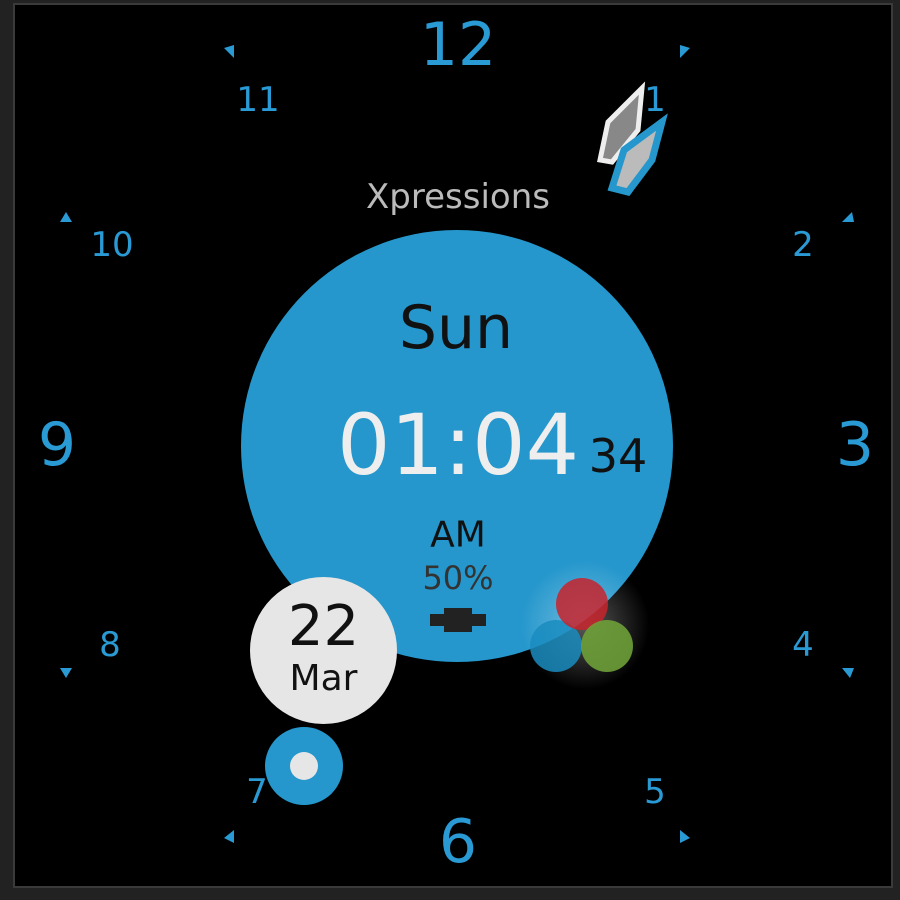 The height and width of the screenshot is (900, 900). Describe the element at coordinates (458, 620) in the screenshot. I see `battery-icon` at that location.